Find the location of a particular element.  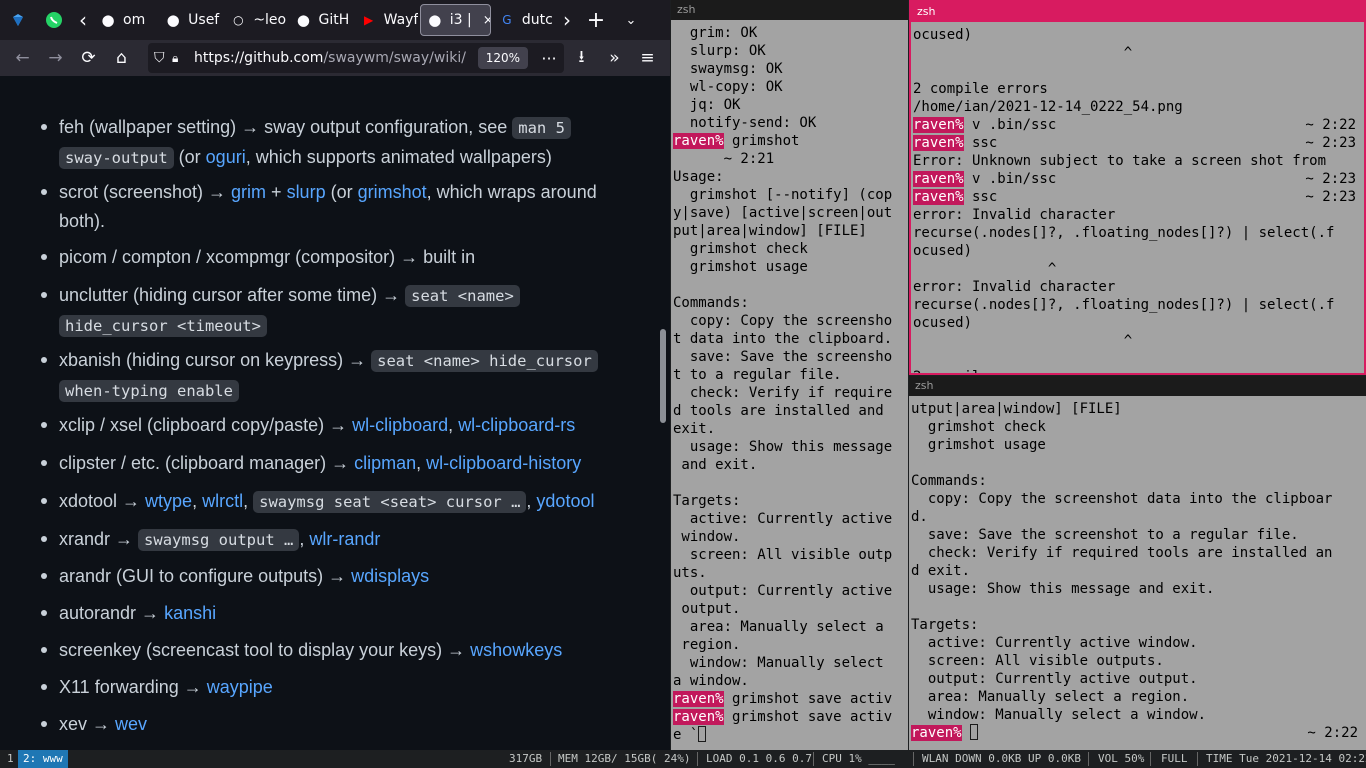

link: wl-clipboard is located at coordinates (400, 425).